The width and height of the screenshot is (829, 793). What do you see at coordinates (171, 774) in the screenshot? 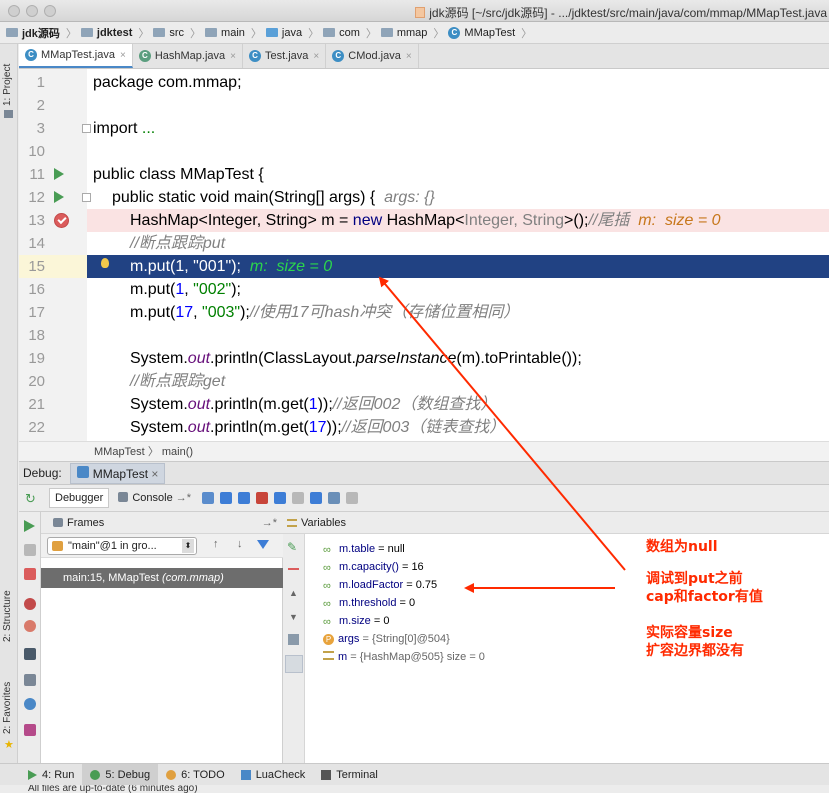
I see `todo-icon` at bounding box center [171, 774].